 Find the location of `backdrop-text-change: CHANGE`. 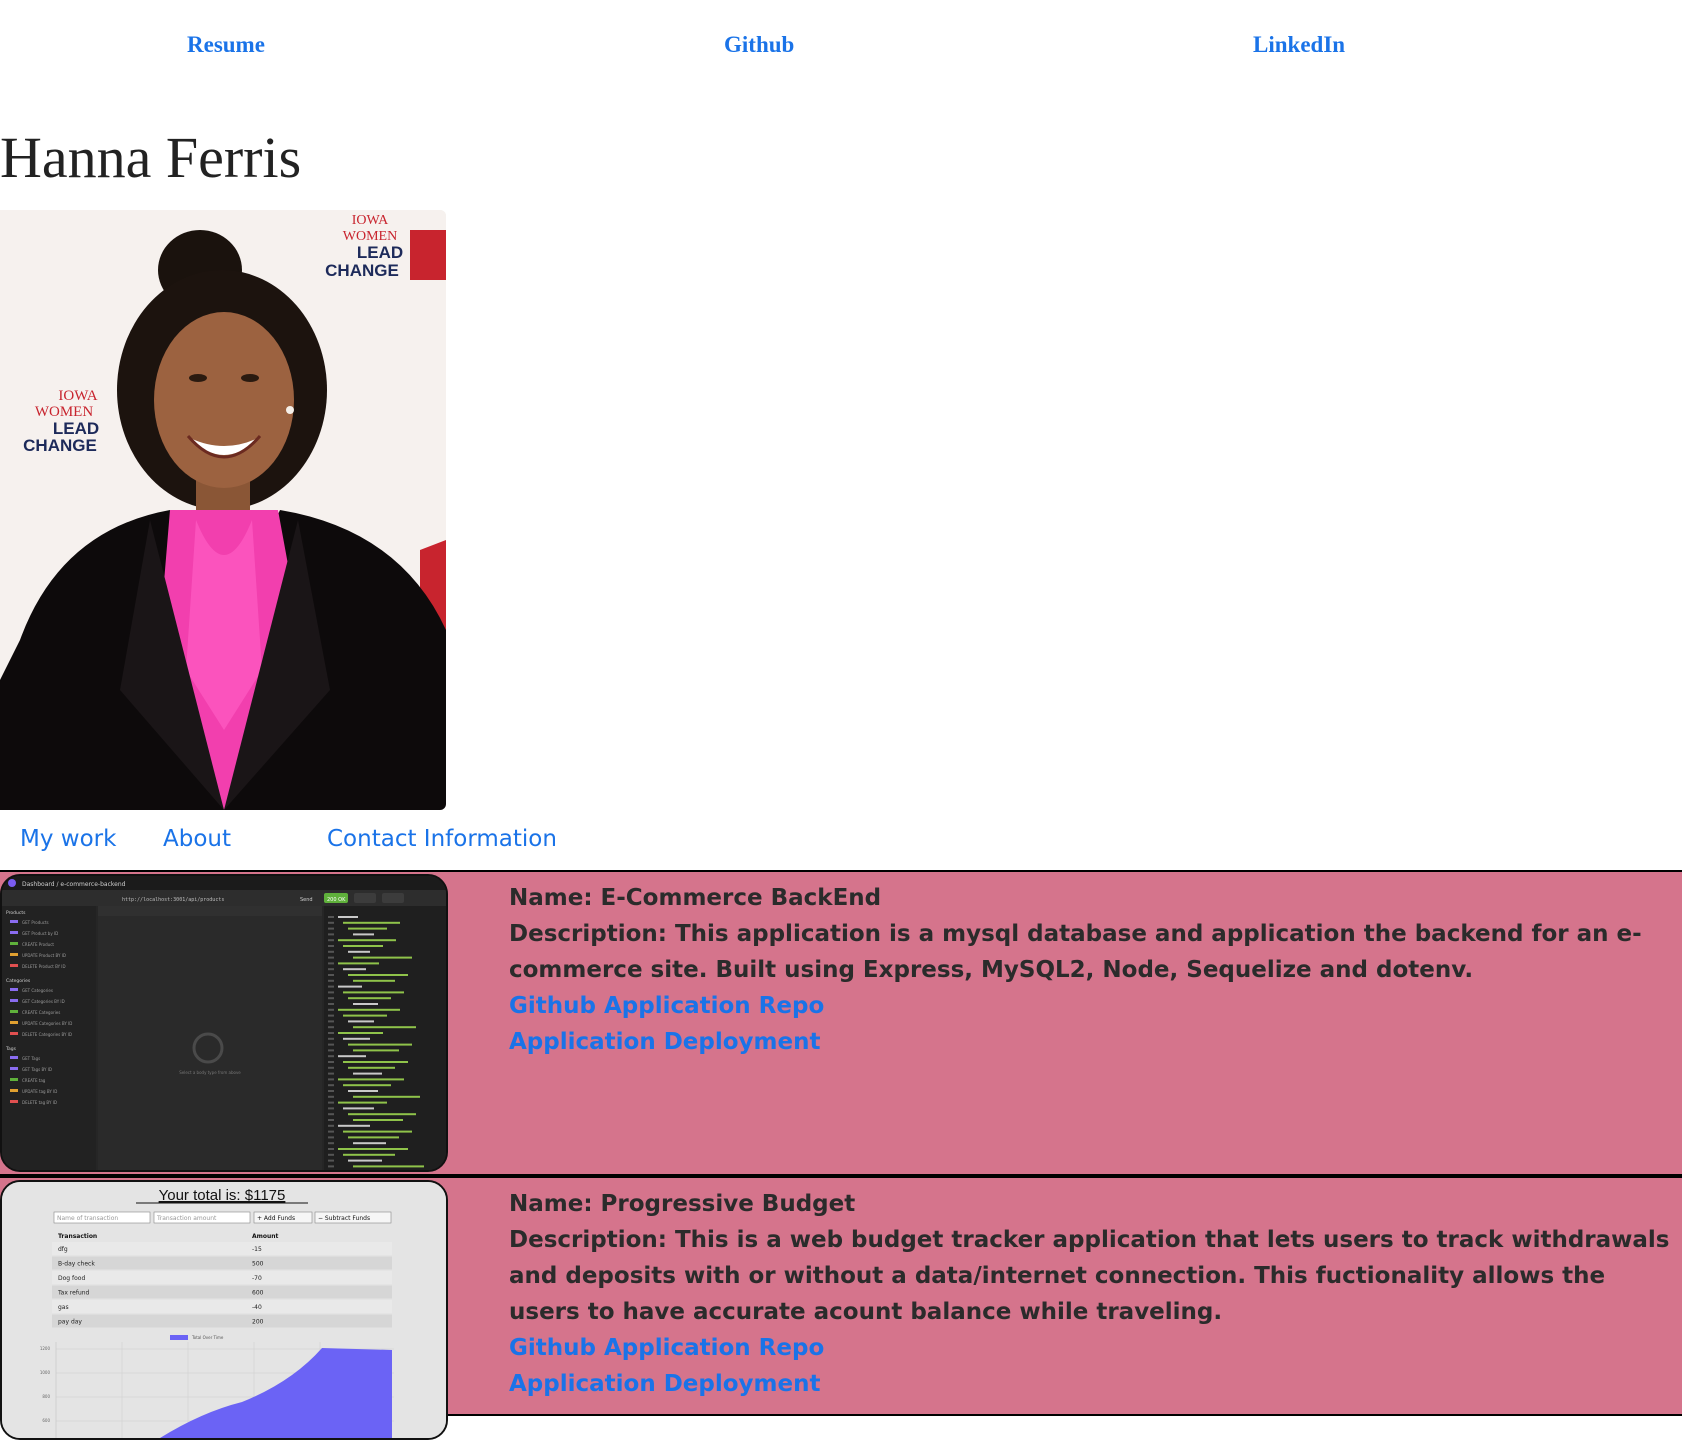

backdrop-text-change: CHANGE is located at coordinates (362, 270).